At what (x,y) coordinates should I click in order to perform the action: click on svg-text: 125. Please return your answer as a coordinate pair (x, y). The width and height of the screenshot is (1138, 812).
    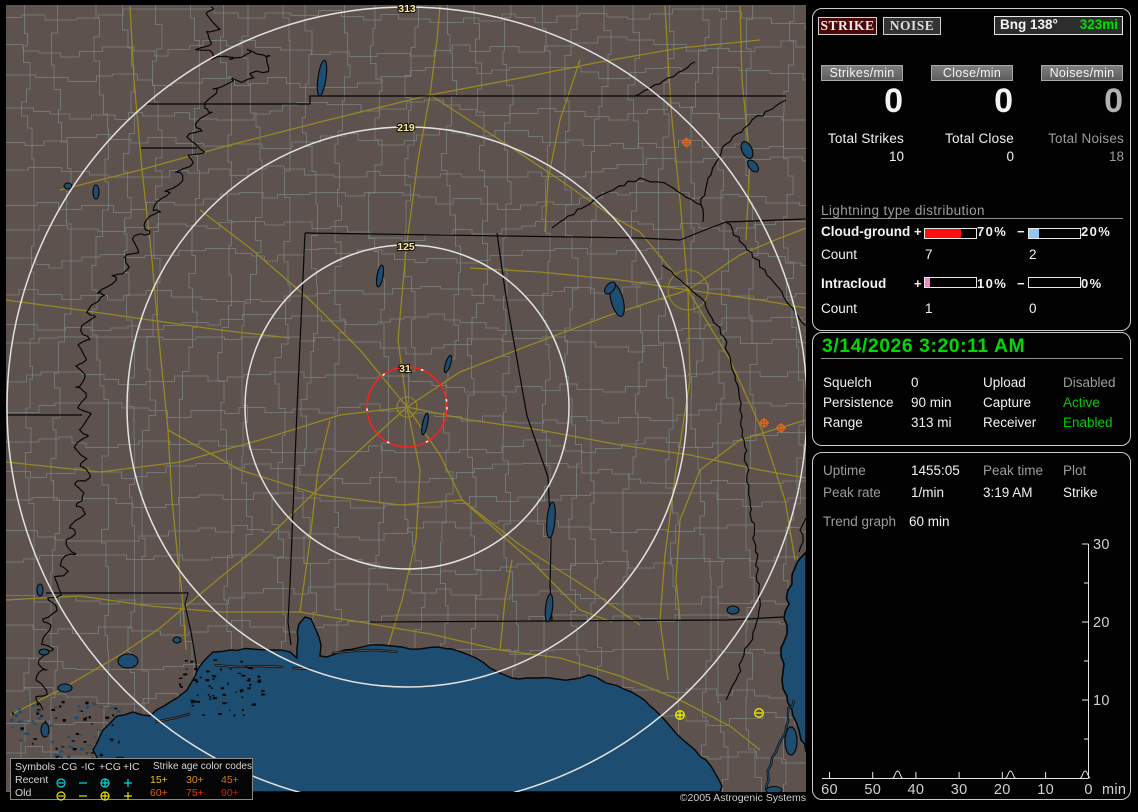
    Looking at the image, I should click on (406, 247).